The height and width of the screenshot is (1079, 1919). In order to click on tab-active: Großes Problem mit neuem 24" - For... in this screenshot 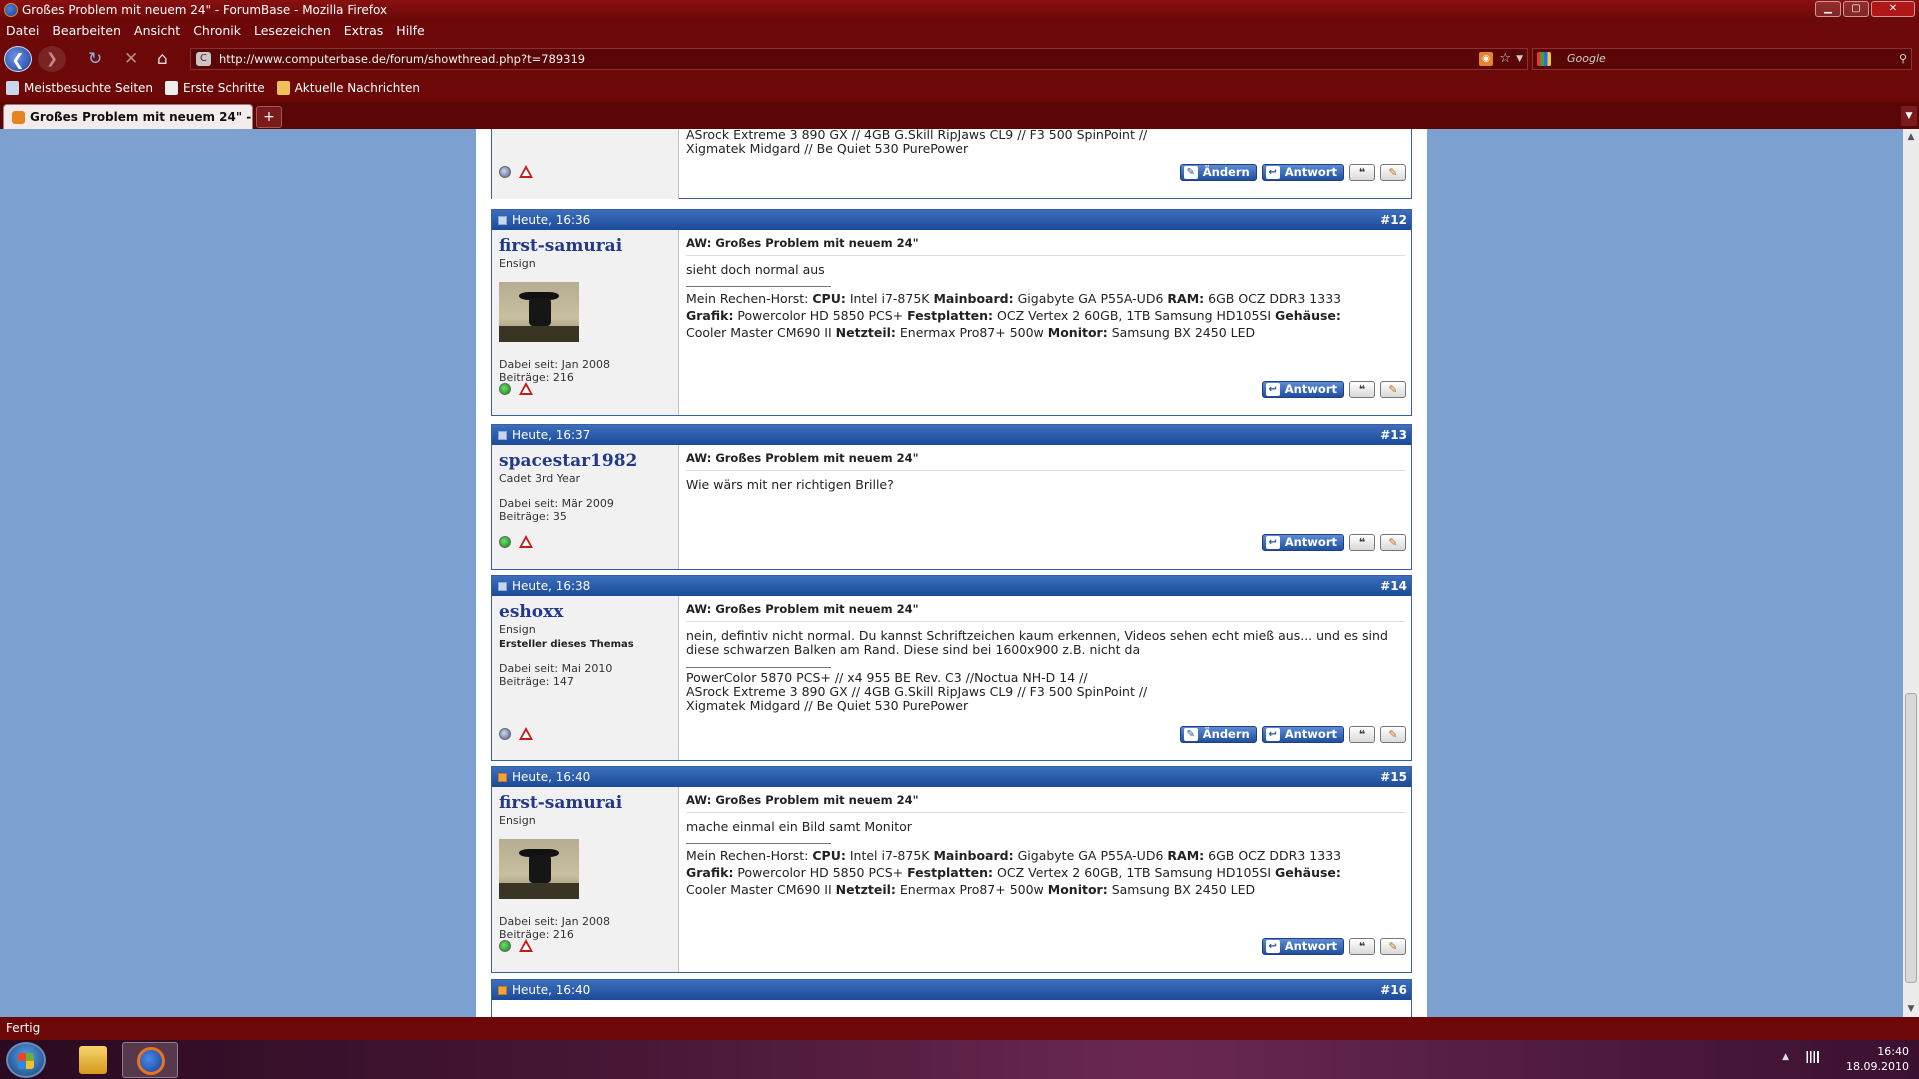, I will do `click(128, 116)`.